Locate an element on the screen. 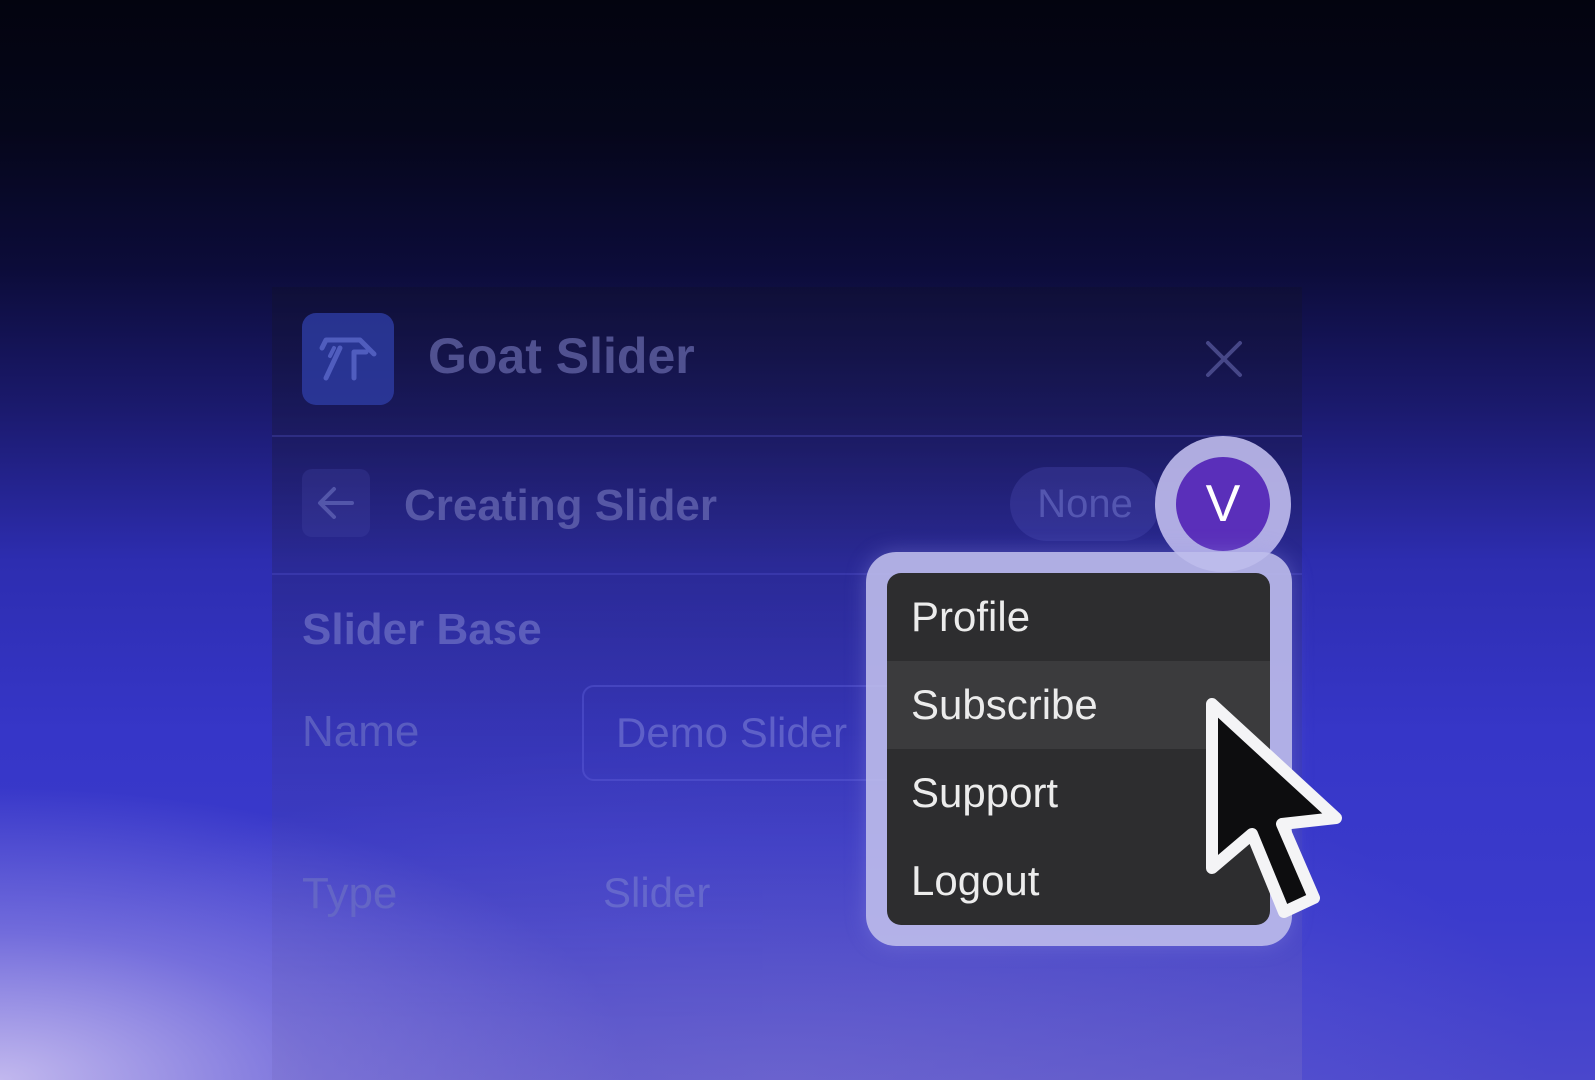  page-title: Creating Slider is located at coordinates (560, 505).